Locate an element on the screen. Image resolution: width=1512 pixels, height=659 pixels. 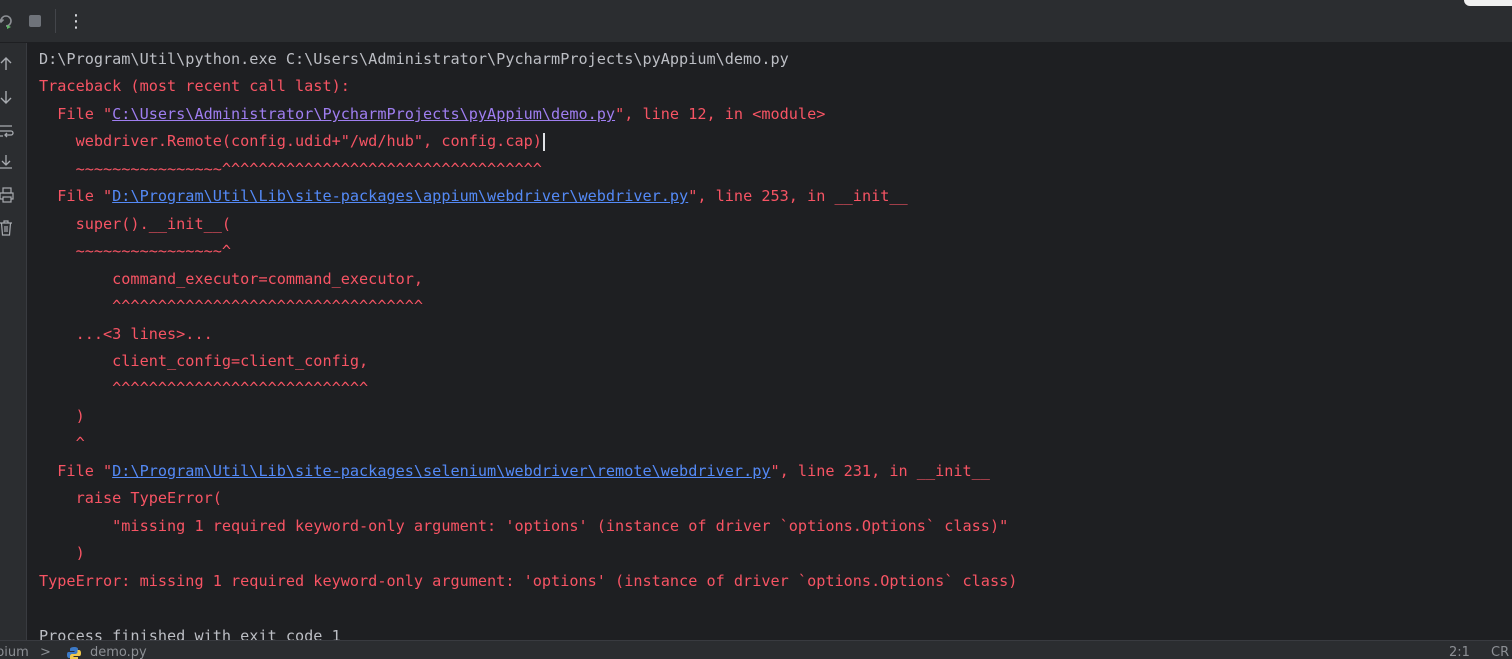
traceback-header: Traceback (most recent call last): is located at coordinates (194, 86).